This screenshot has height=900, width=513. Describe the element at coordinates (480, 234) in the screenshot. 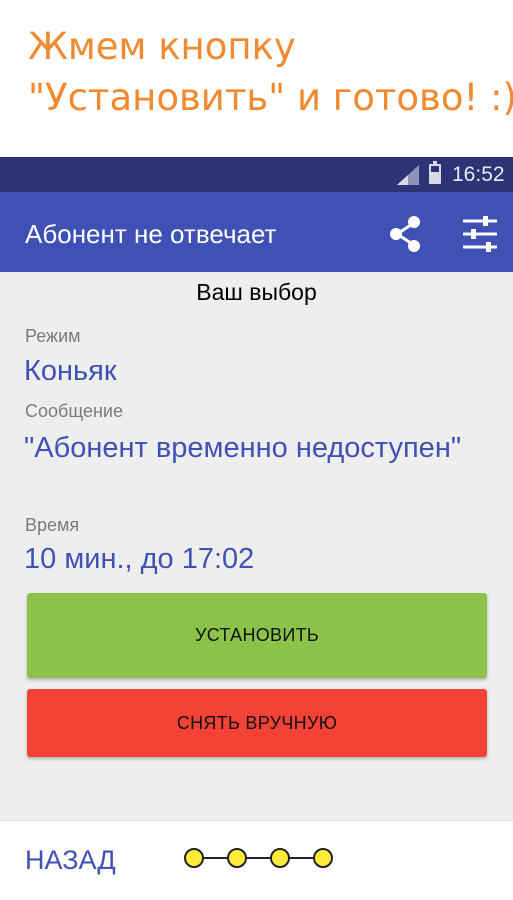

I see `settings-sliders-icon` at that location.